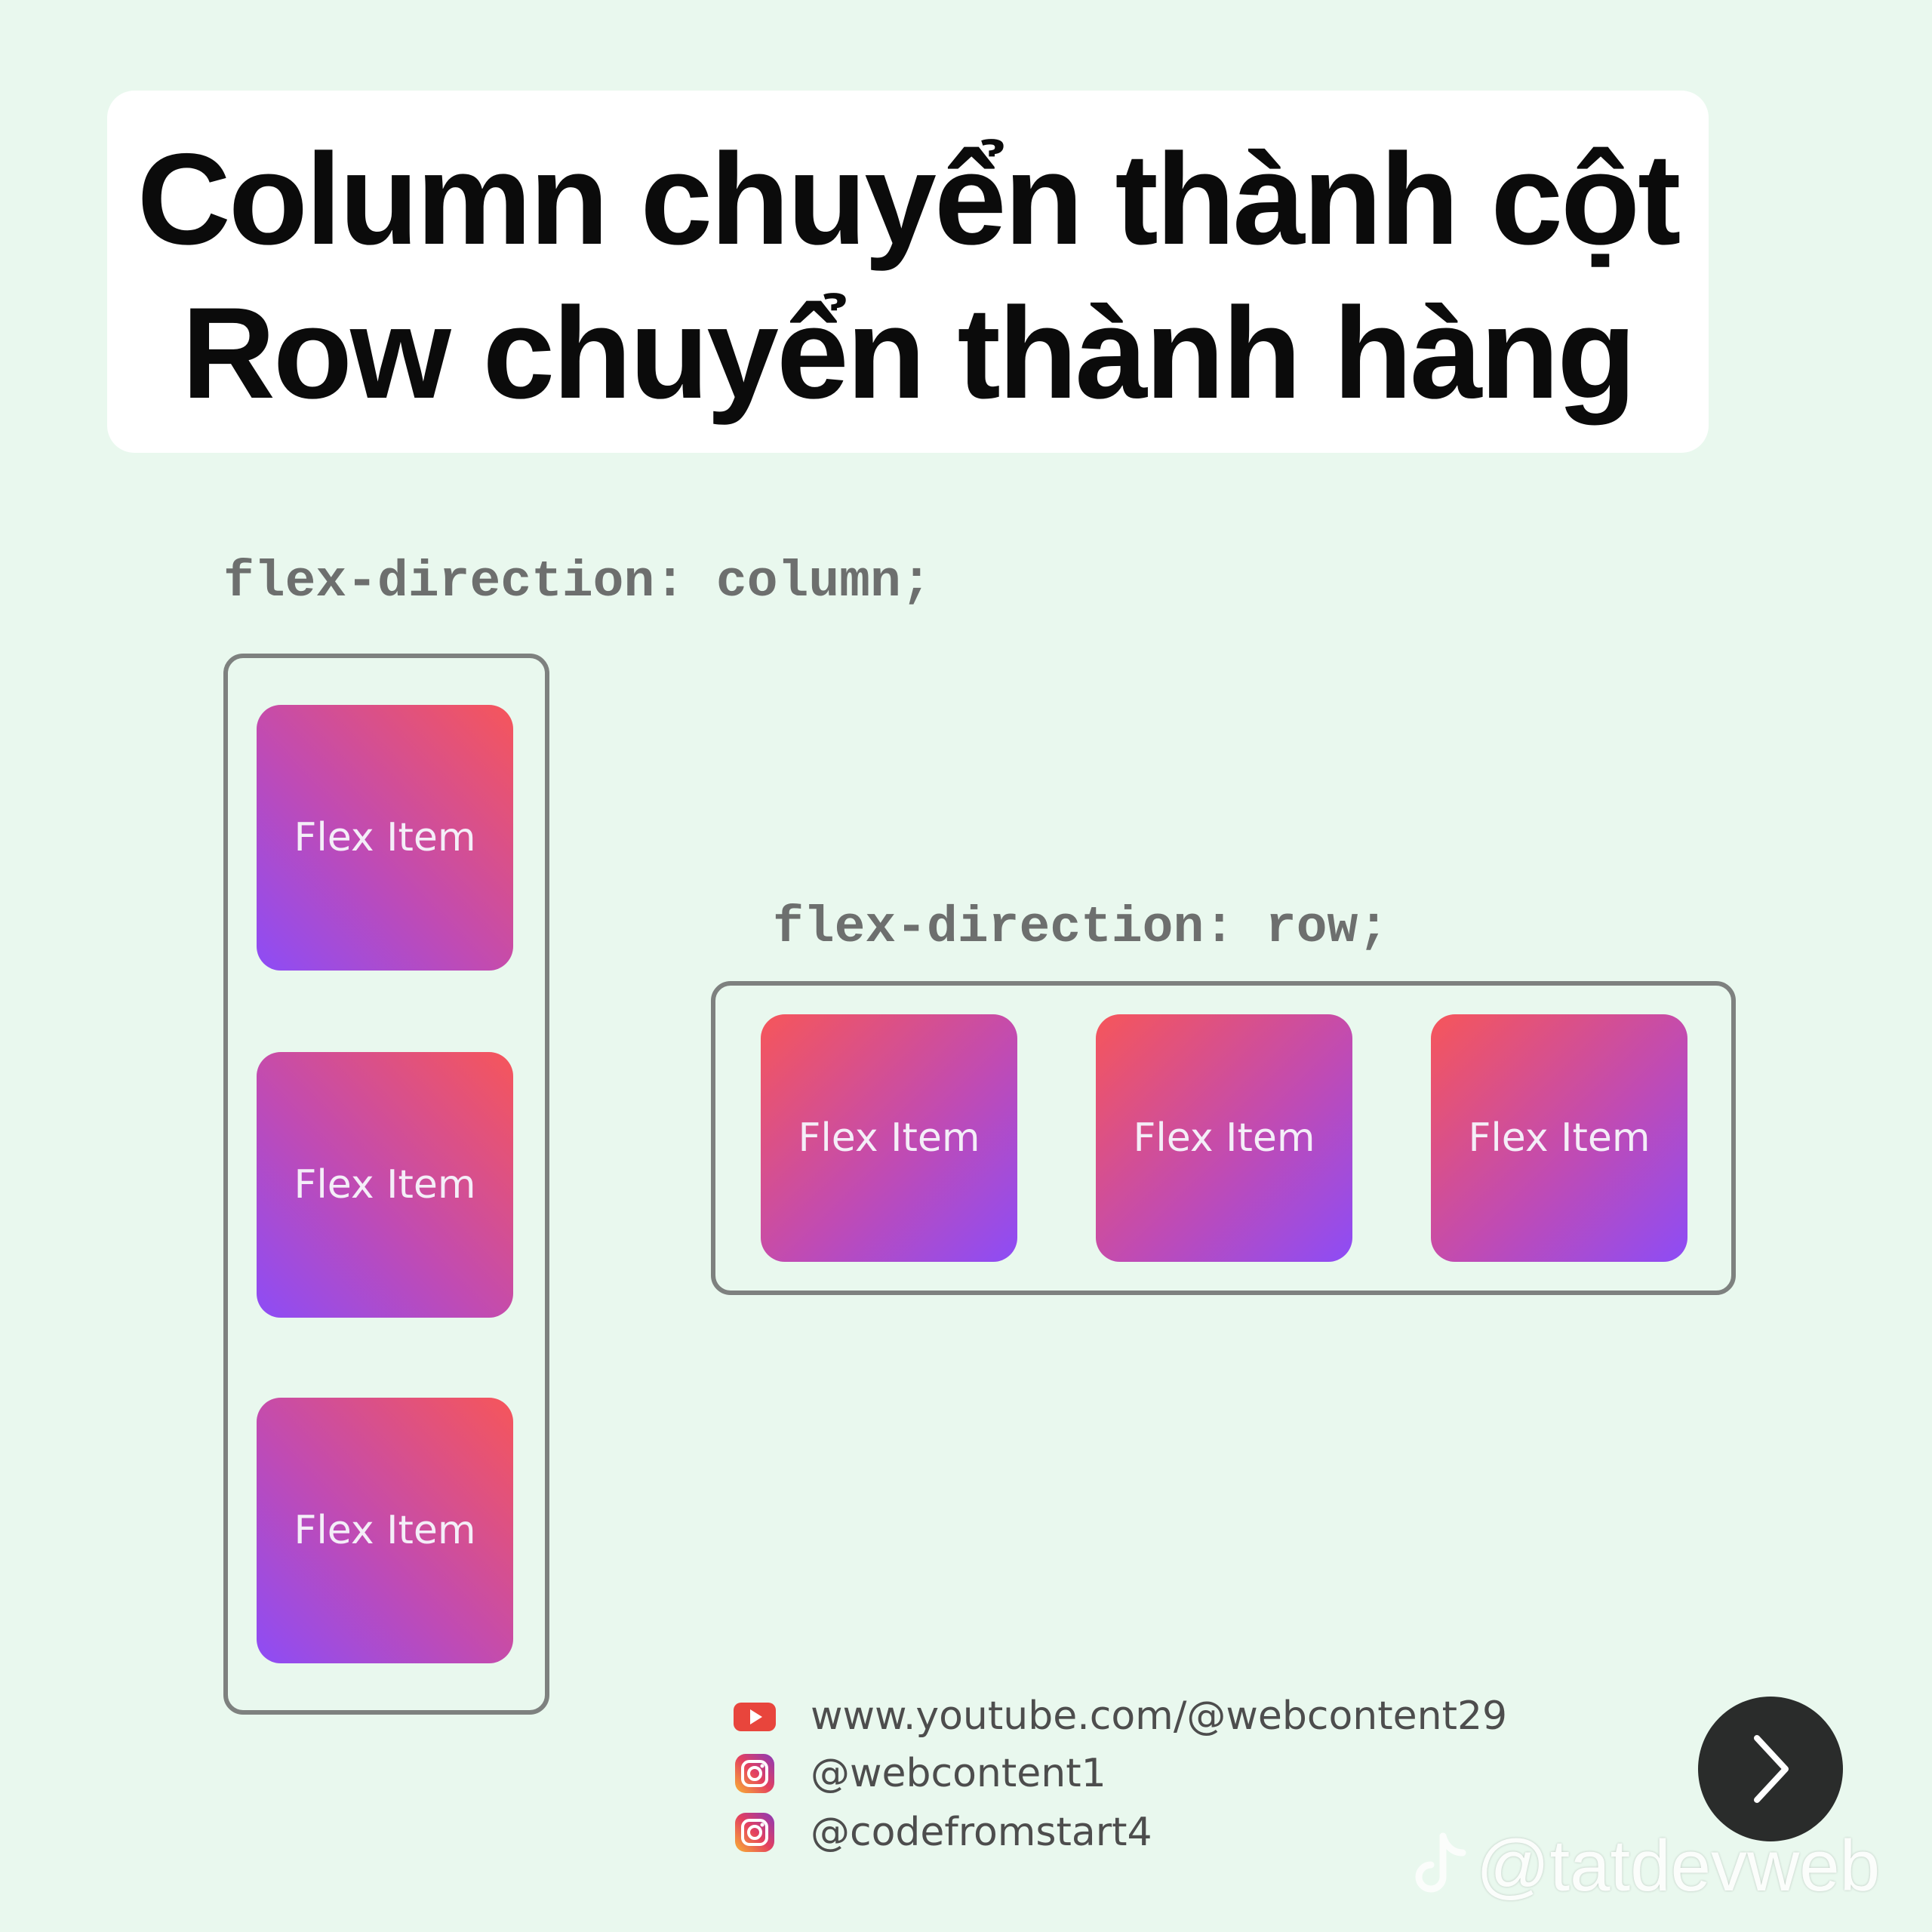  What do you see at coordinates (909, 199) in the screenshot?
I see `title-line-1: Column chuyển thành cột` at bounding box center [909, 199].